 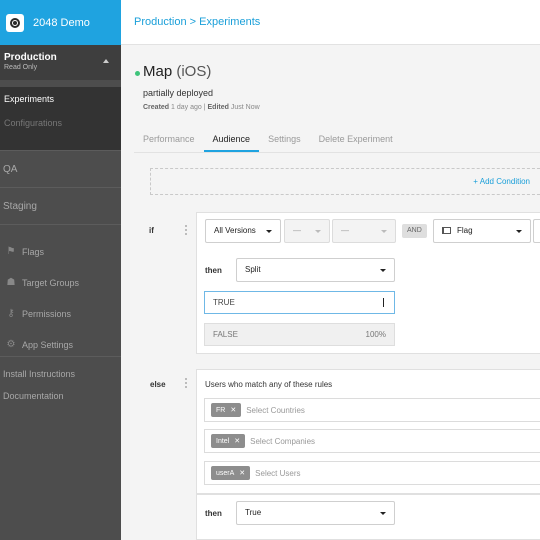 What do you see at coordinates (60, 123) in the screenshot?
I see `sidebar-item-configurations: Configurations` at bounding box center [60, 123].